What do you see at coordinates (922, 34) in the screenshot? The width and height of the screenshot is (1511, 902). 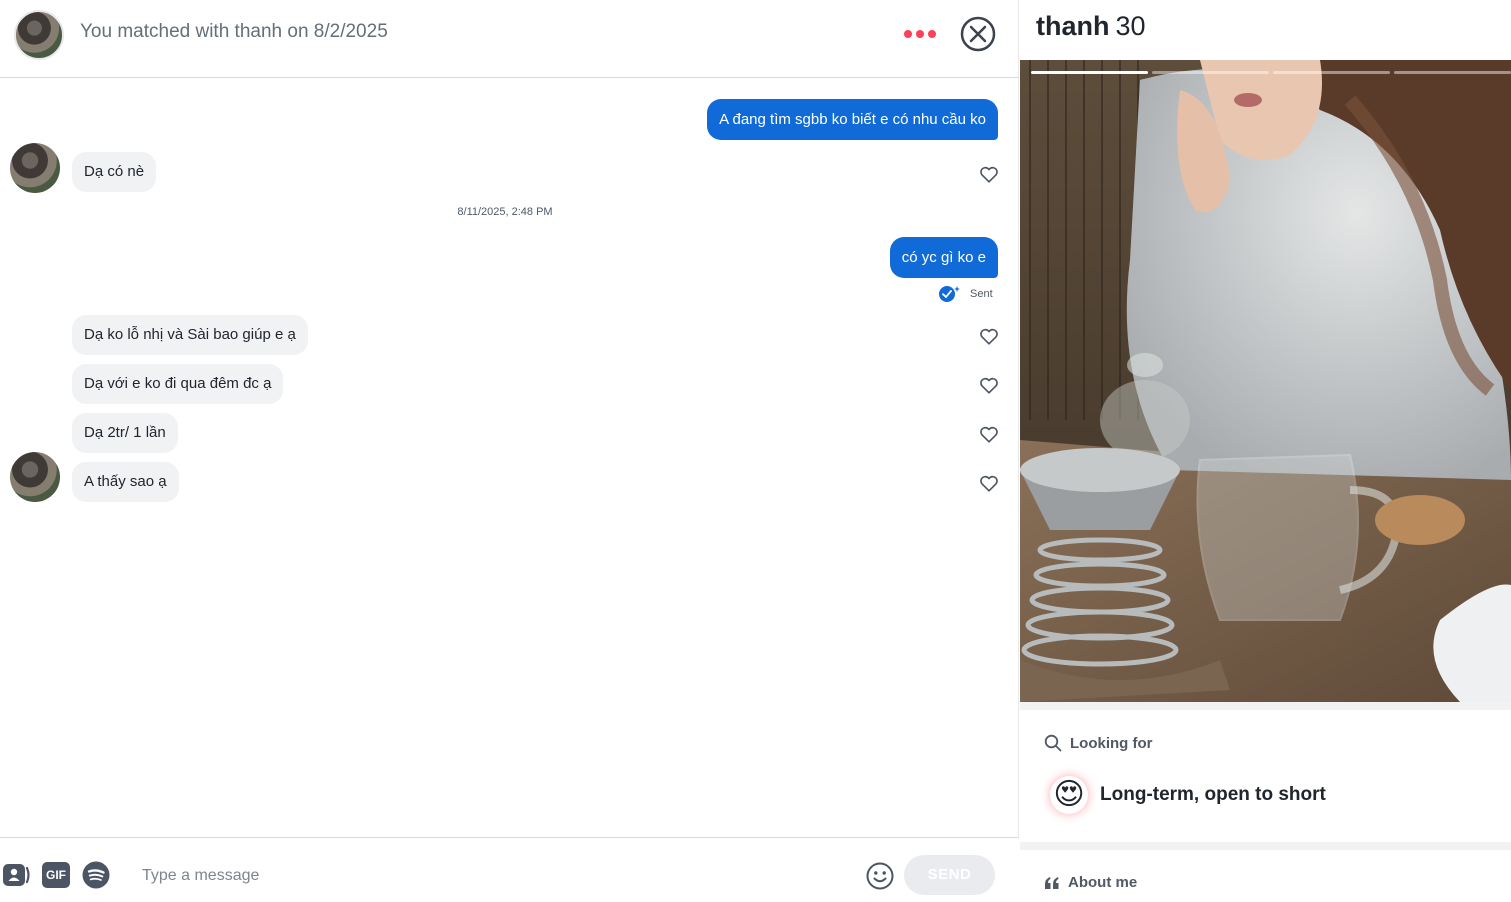 I see `more-options-button` at bounding box center [922, 34].